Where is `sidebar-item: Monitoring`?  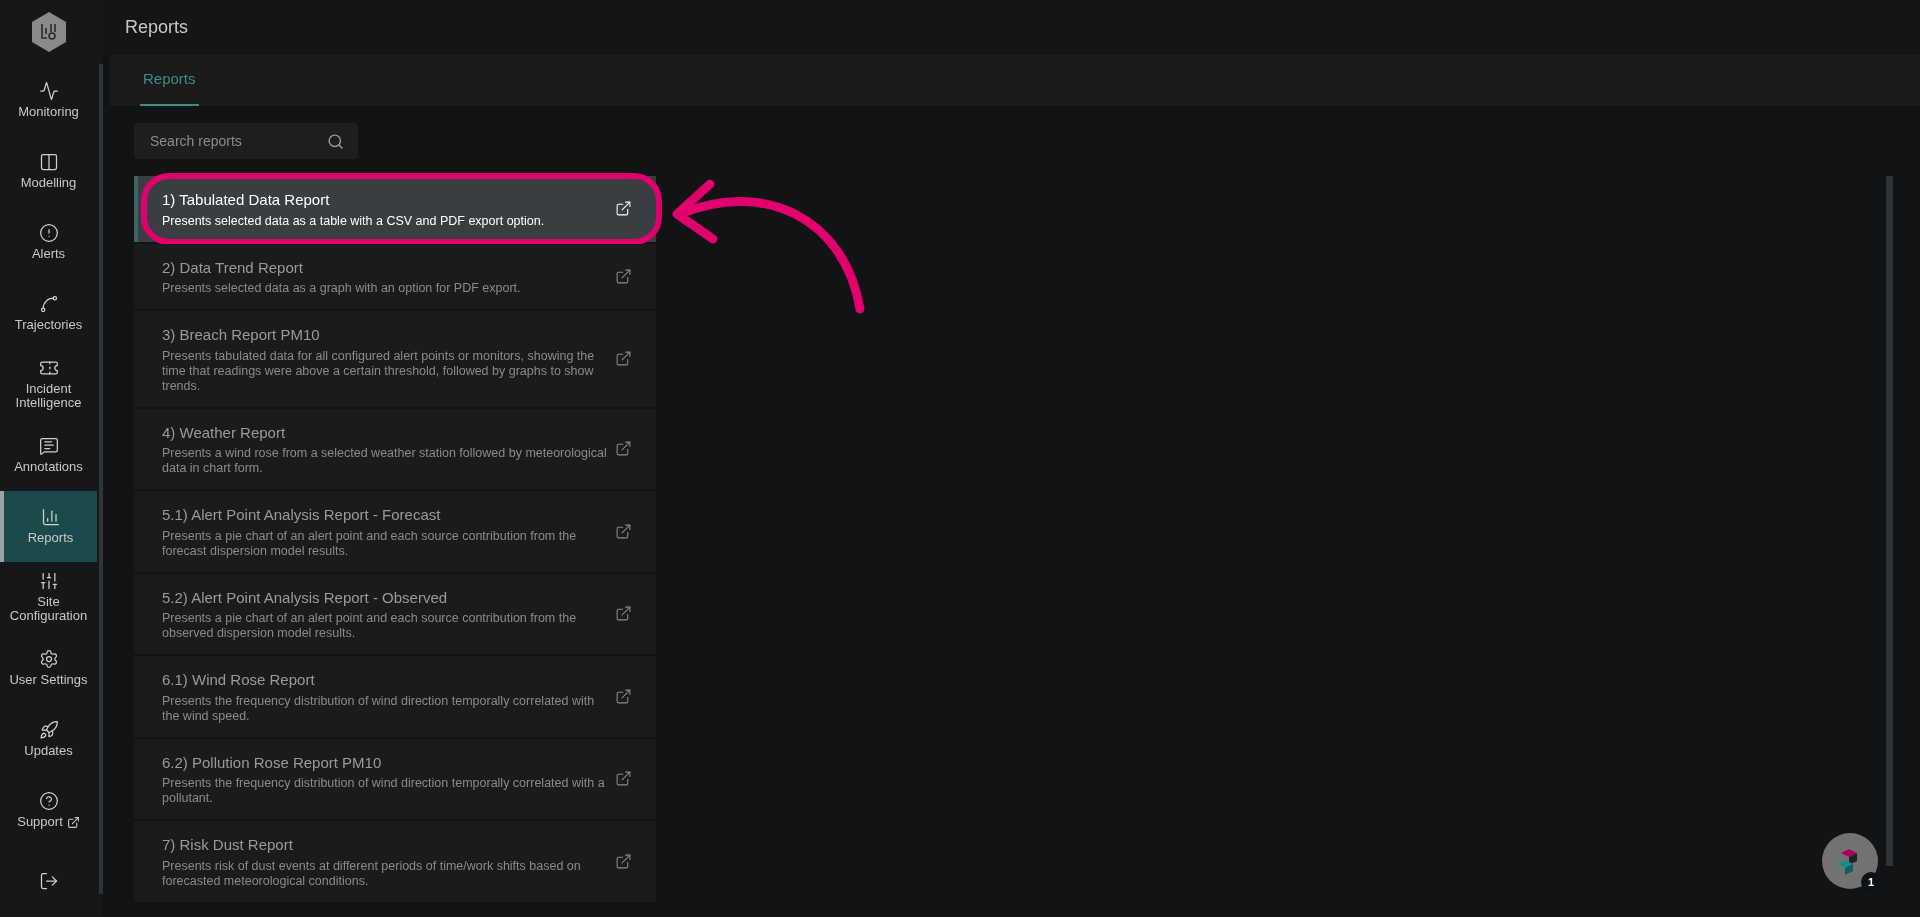
sidebar-item: Monitoring is located at coordinates (48, 100).